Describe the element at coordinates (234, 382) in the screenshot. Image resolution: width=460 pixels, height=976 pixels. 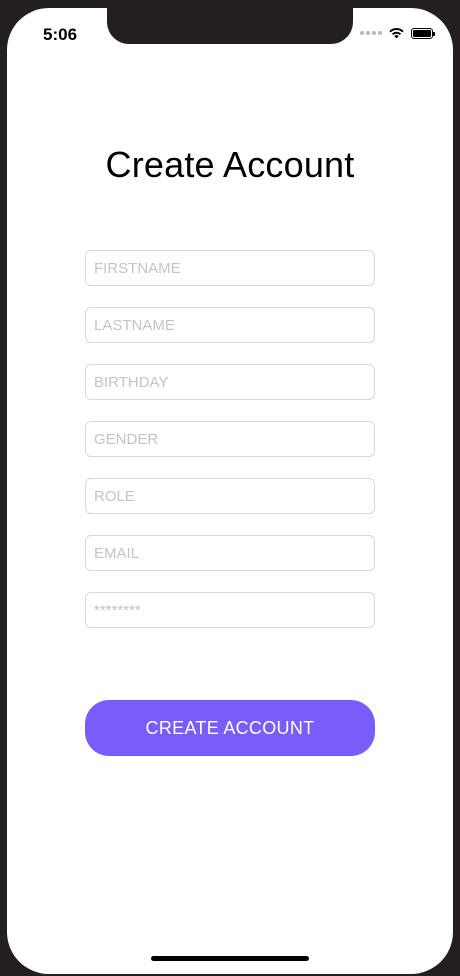
I see `birthday-input` at that location.